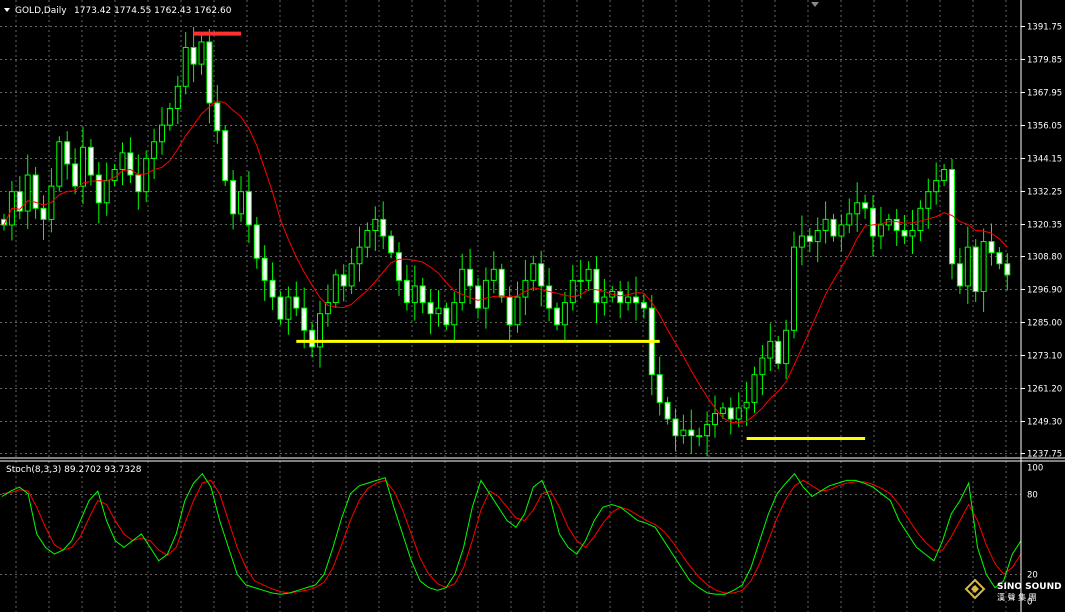 The image size is (1065, 612). What do you see at coordinates (1044, 455) in the screenshot?
I see `price-tick-label: 1237.75` at bounding box center [1044, 455].